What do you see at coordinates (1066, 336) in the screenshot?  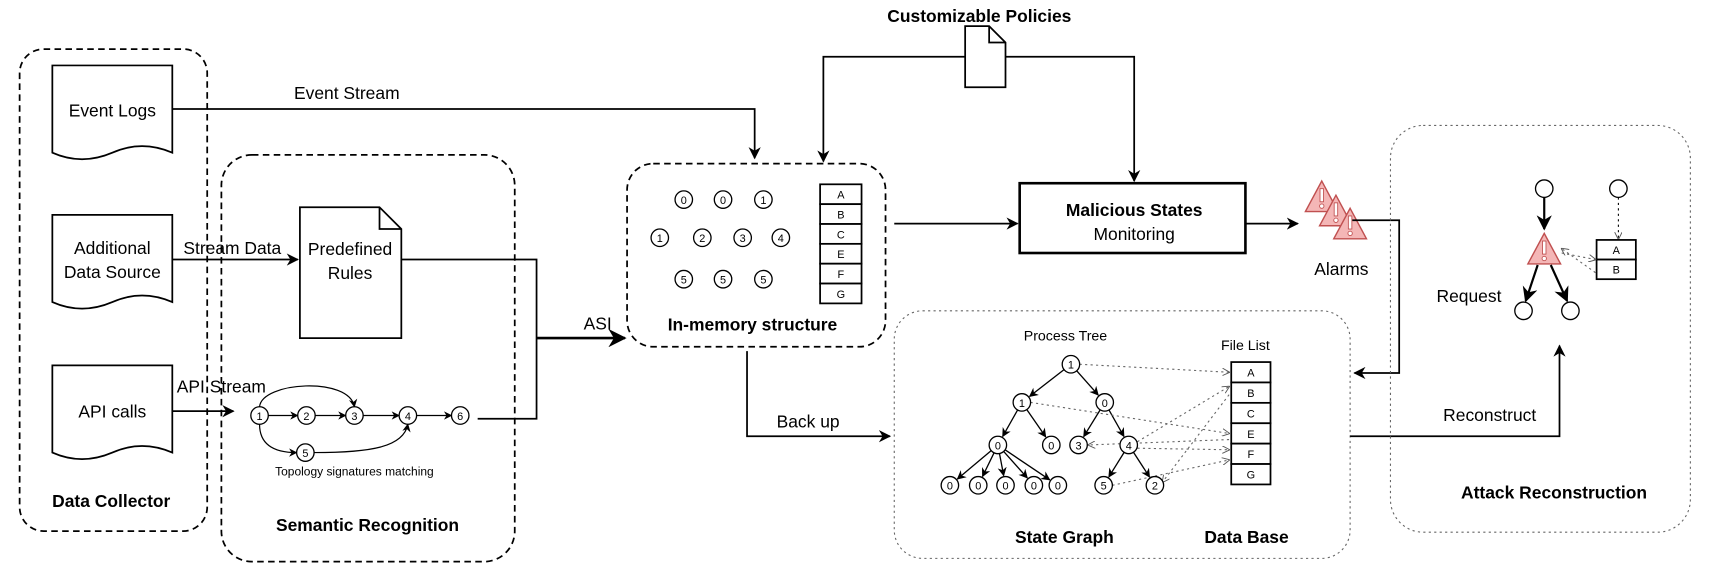 I see `process-tree-label: Process Tree` at bounding box center [1066, 336].